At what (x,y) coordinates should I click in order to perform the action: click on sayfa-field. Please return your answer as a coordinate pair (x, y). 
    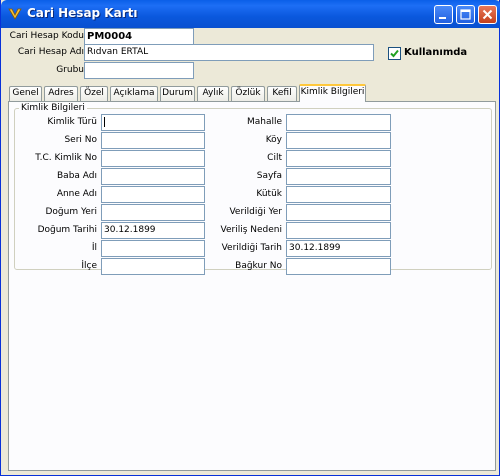
    Looking at the image, I should click on (338, 176).